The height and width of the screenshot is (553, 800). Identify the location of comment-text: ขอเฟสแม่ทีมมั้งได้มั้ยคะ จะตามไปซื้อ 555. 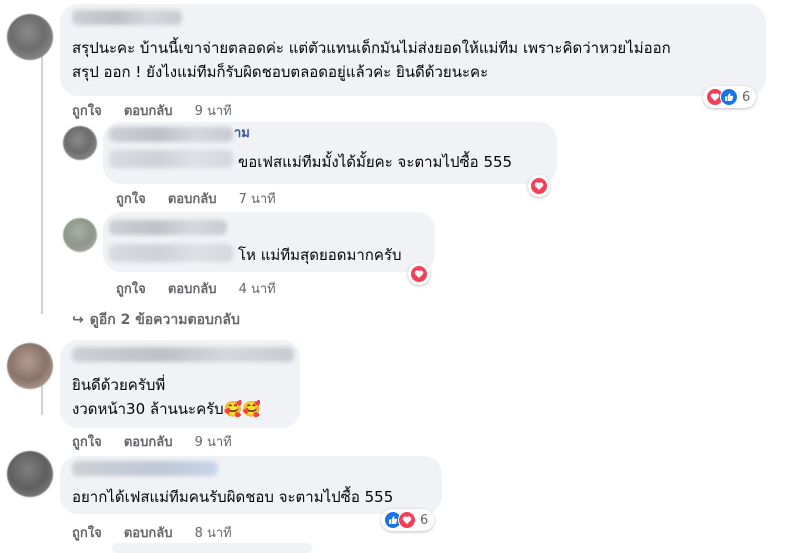
(375, 162).